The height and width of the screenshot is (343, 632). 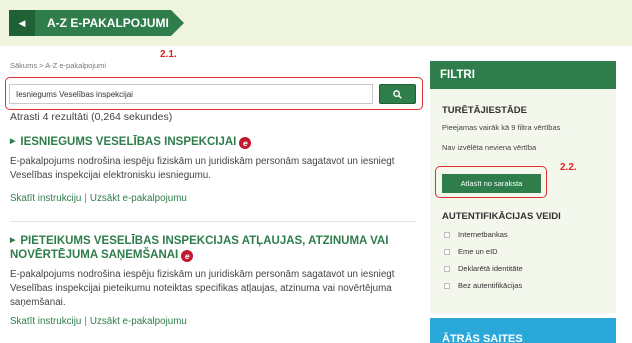 I want to click on back-button: ◀, so click(x=22, y=23).